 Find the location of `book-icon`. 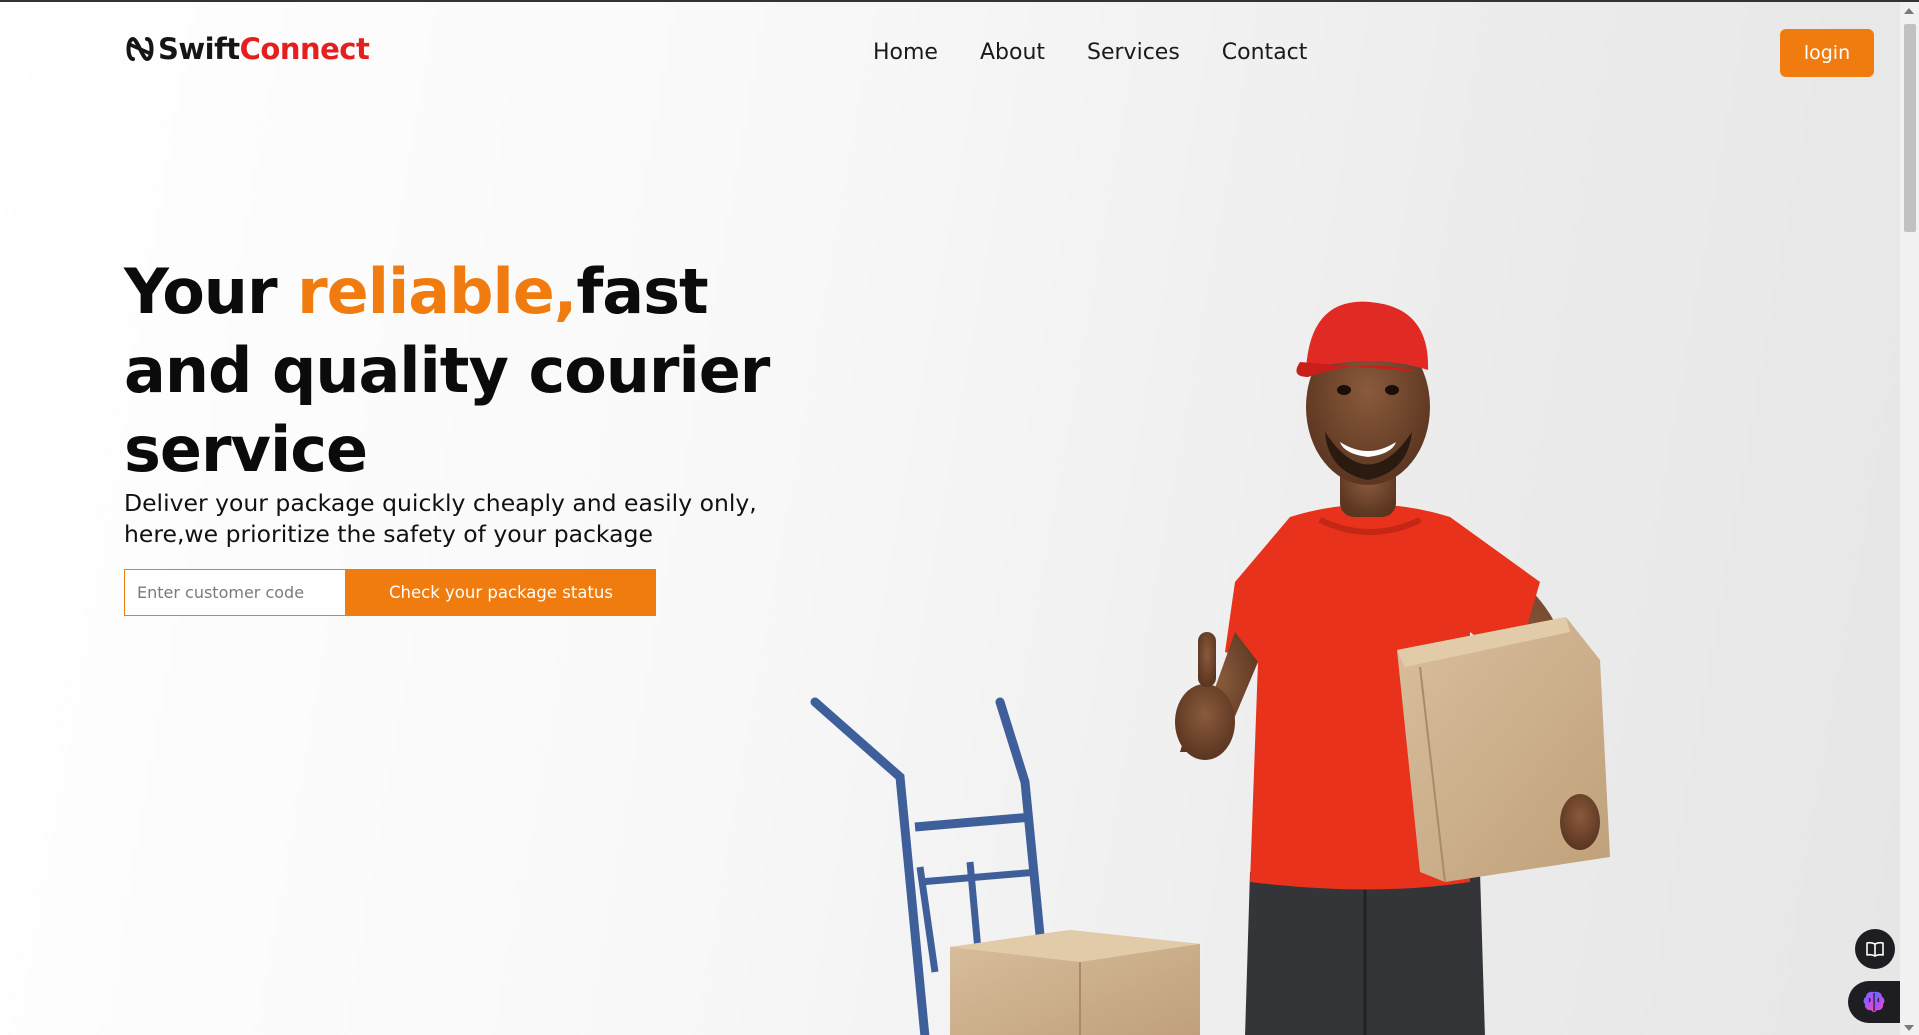

book-icon is located at coordinates (1875, 949).